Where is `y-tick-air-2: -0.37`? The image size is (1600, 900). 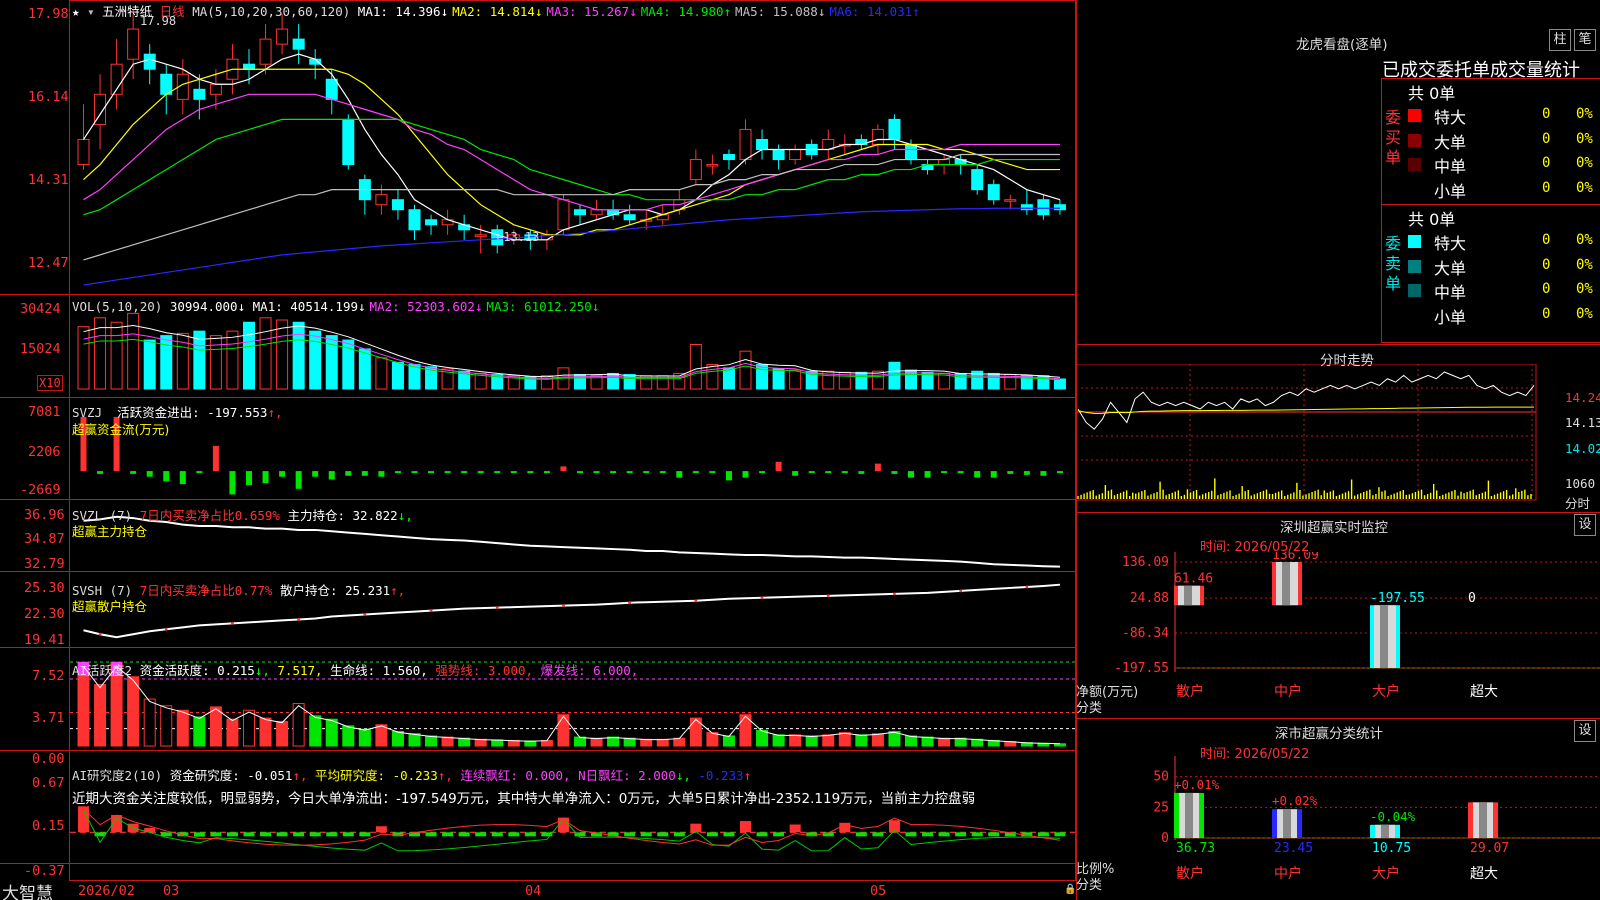
y-tick-air-2: -0.37 is located at coordinates (44, 871).